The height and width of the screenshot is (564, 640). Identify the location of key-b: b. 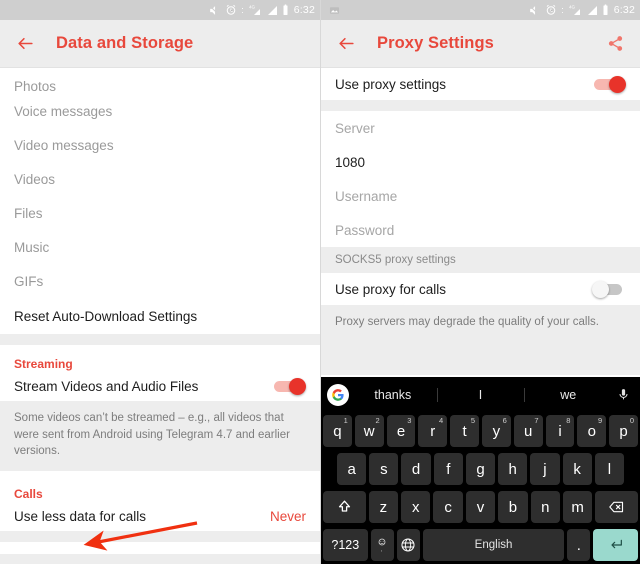
(513, 507).